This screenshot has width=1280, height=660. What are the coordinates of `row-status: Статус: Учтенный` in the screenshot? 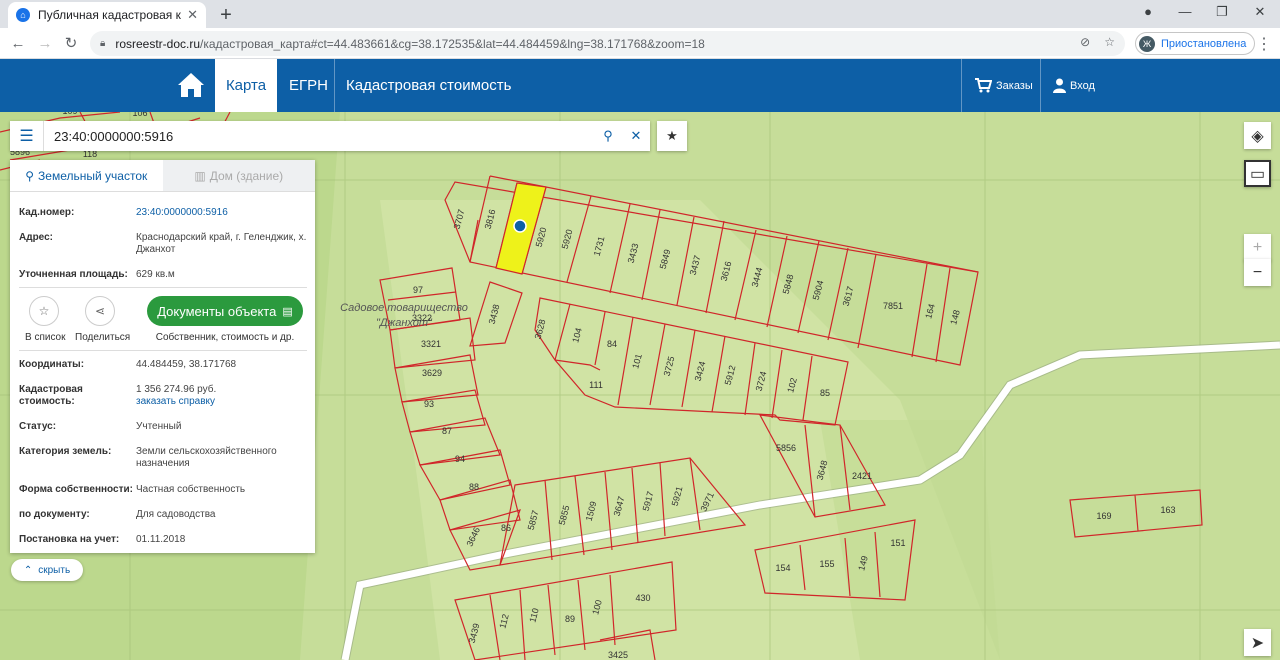 It's located at (164, 427).